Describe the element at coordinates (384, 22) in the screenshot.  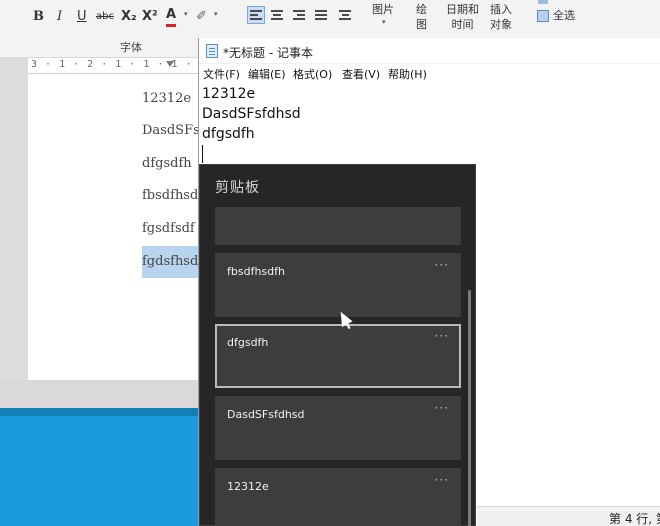
I see `picture-dropdown-icon: ▾` at that location.